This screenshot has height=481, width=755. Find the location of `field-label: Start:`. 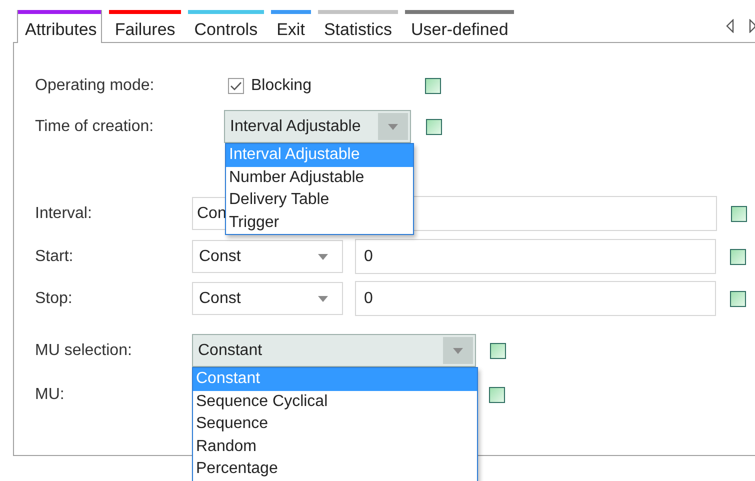

field-label: Start: is located at coordinates (54, 257).